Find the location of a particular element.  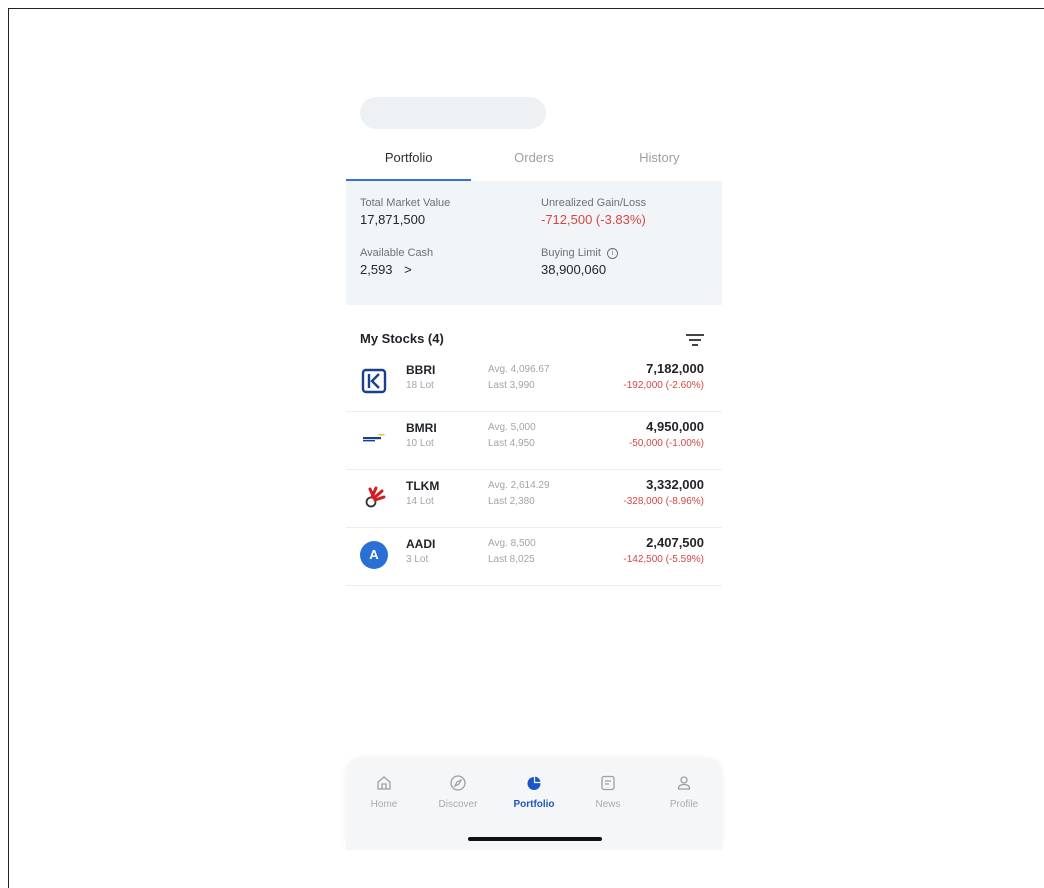

available-cash: Available Cash 2,593 > is located at coordinates (396, 262).